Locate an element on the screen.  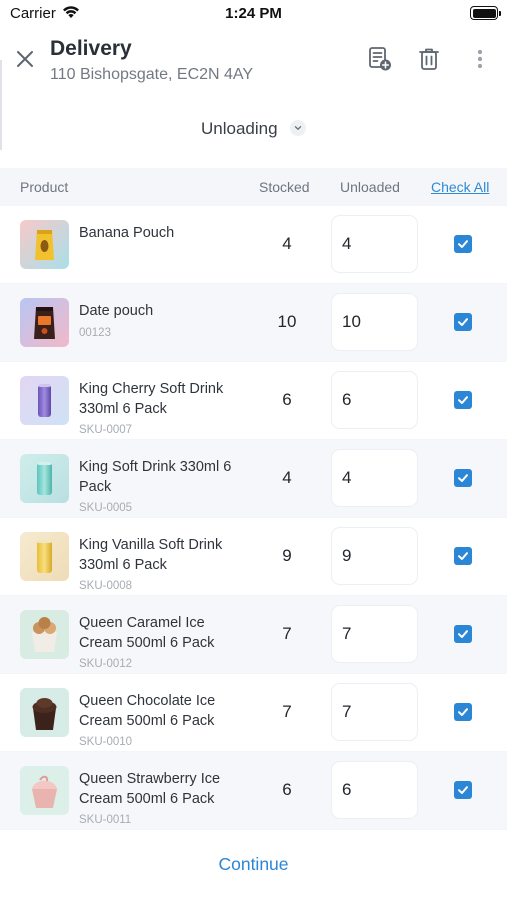
caramel-ice-cream-image is located at coordinates (44, 634).